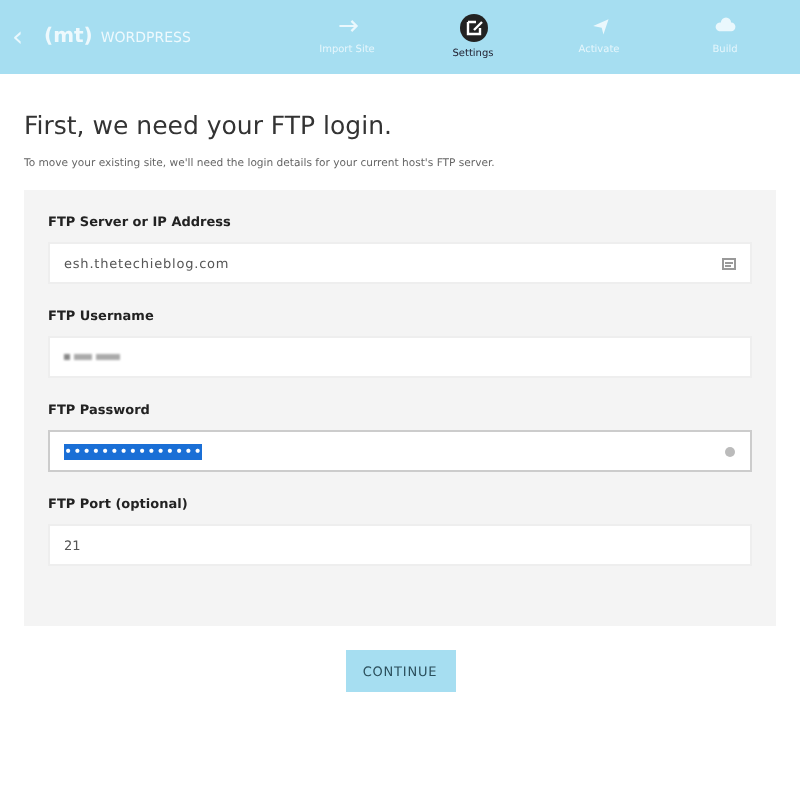 The image size is (800, 800). I want to click on edit-icon, so click(473, 28).